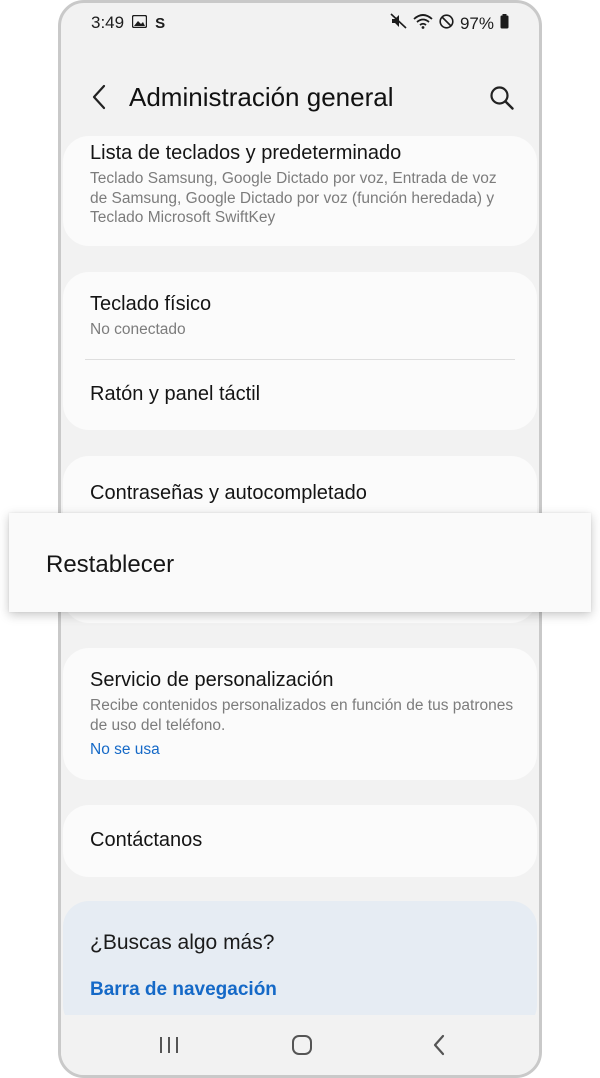 Image resolution: width=600 pixels, height=1078 pixels. What do you see at coordinates (183, 990) in the screenshot?
I see `navigation-bar-link: Barra de navegación` at bounding box center [183, 990].